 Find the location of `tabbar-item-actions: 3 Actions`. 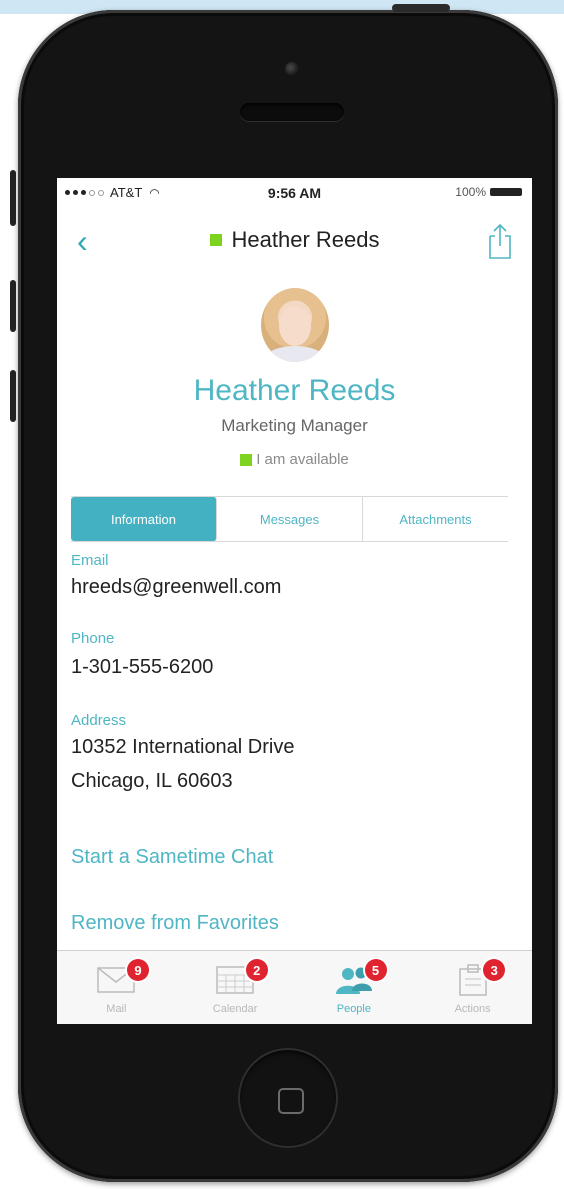

tabbar-item-actions: 3 Actions is located at coordinates (472, 987).